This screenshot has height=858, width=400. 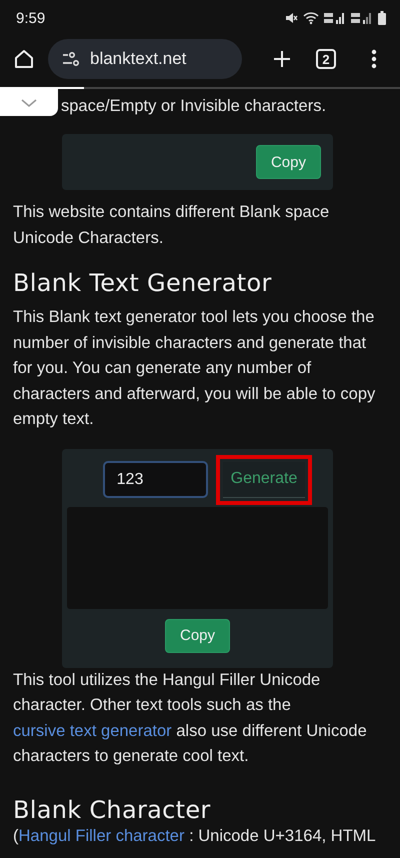 I want to click on menu-icon, so click(x=374, y=59).